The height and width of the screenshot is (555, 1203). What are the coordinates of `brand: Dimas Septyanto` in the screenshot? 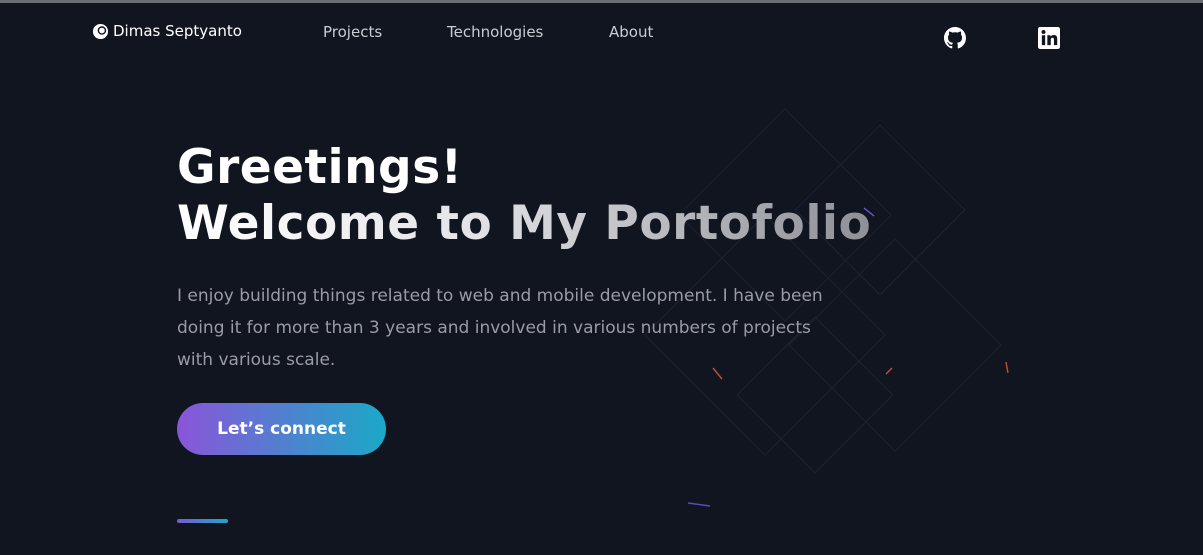 It's located at (167, 31).